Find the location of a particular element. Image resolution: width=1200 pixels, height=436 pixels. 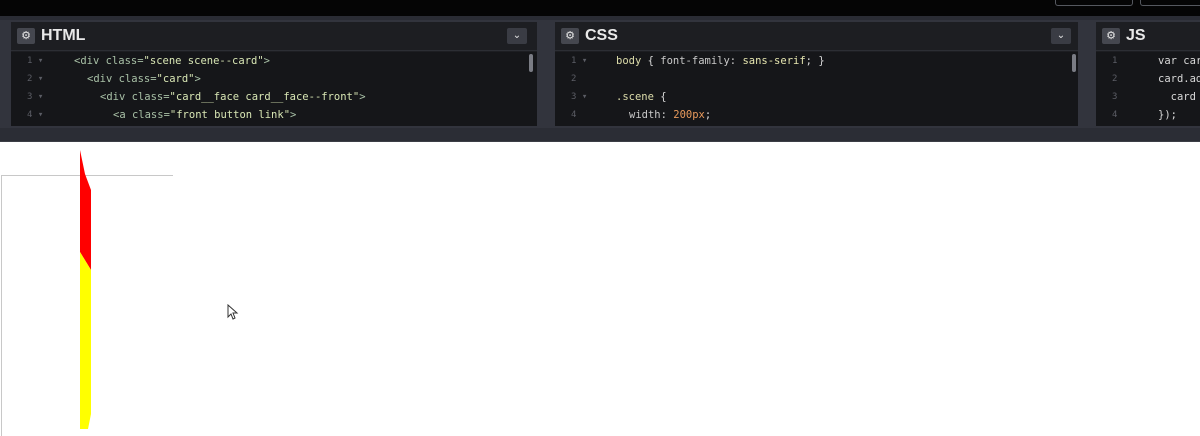

code-line: .scene { is located at coordinates (641, 97).